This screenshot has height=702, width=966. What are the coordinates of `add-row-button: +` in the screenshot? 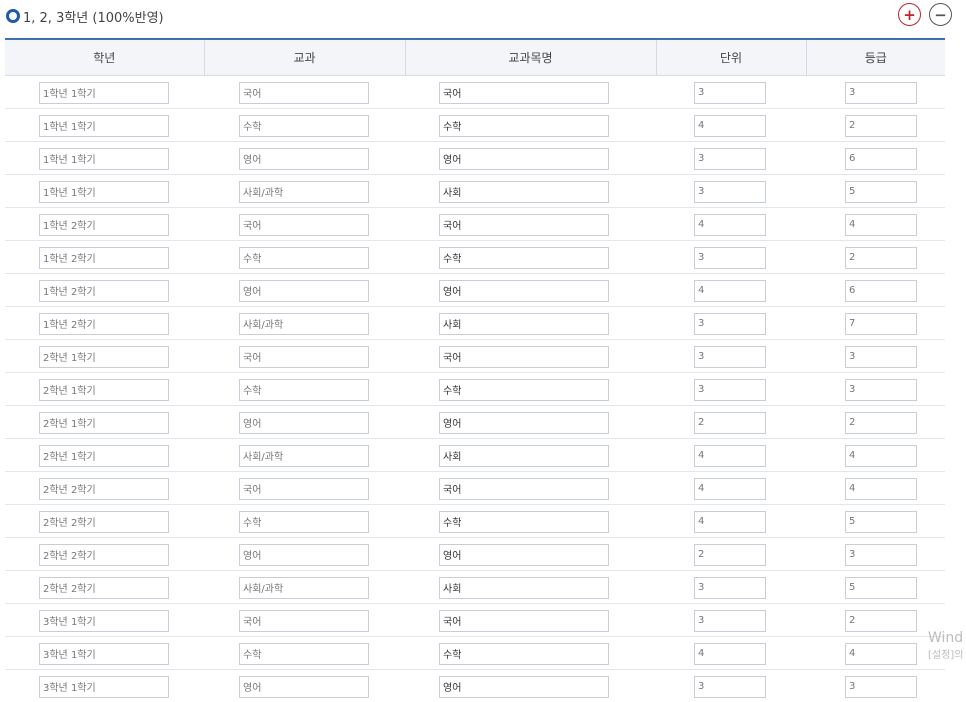 It's located at (909, 14).